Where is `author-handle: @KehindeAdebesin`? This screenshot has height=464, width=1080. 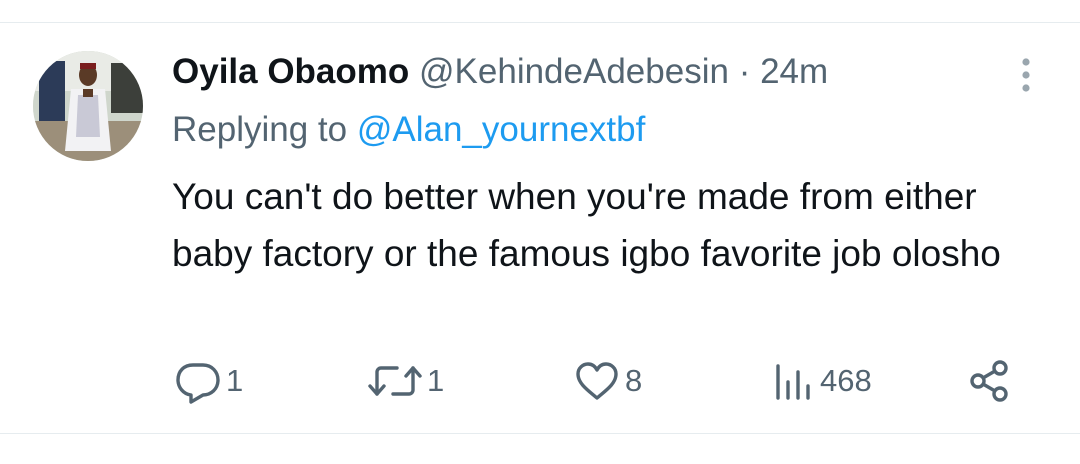 author-handle: @KehindeAdebesin is located at coordinates (574, 71).